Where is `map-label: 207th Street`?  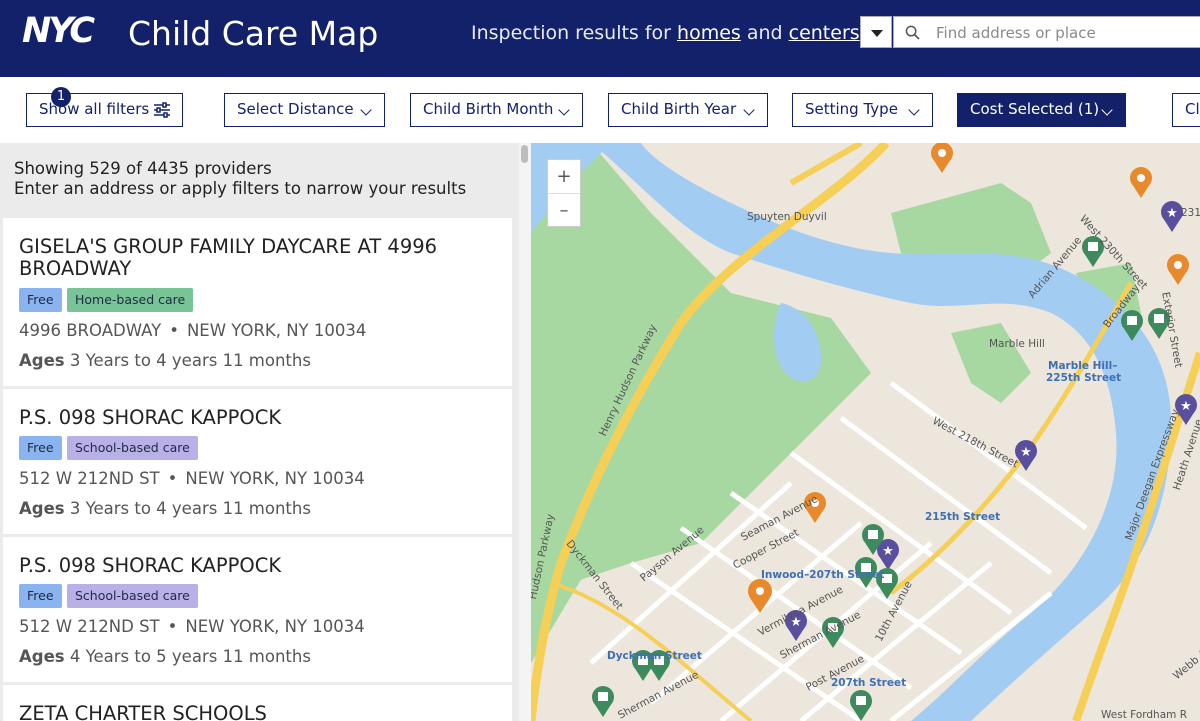 map-label: 207th Street is located at coordinates (869, 683).